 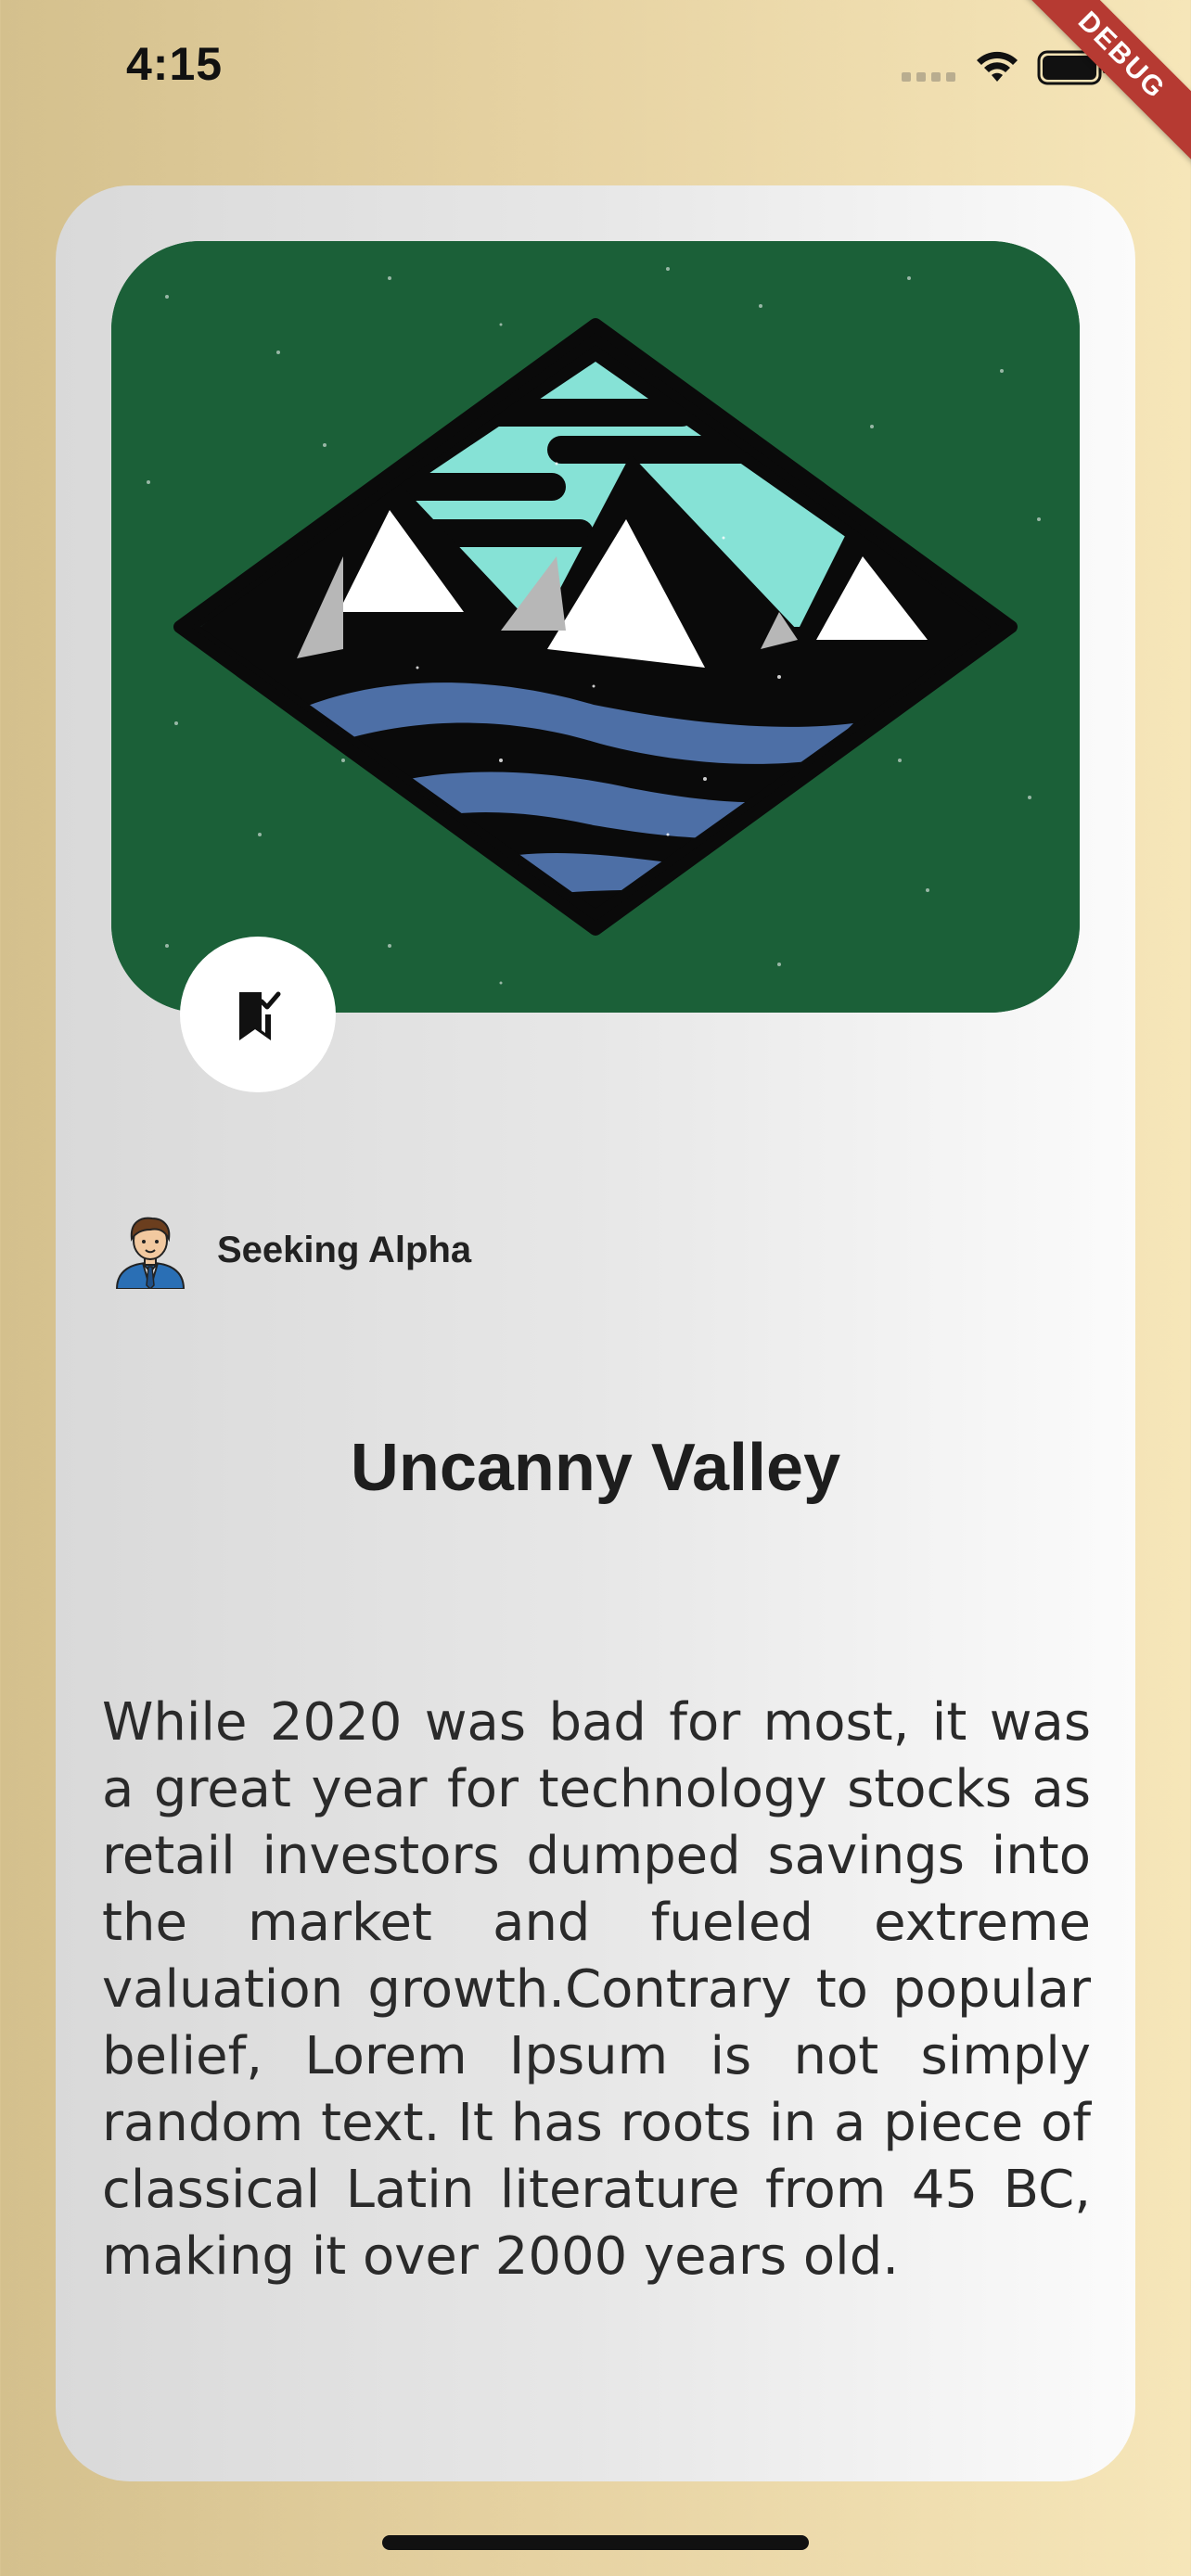 I want to click on author-name: Seeking Alpha, so click(x=344, y=1250).